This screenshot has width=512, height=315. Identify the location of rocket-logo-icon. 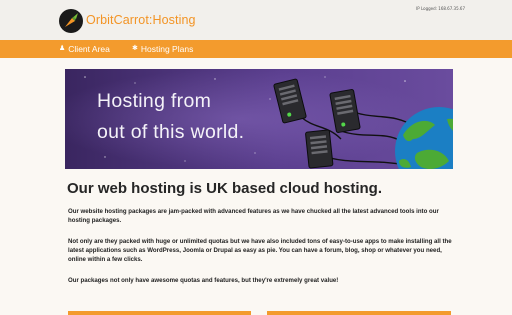
(71, 21).